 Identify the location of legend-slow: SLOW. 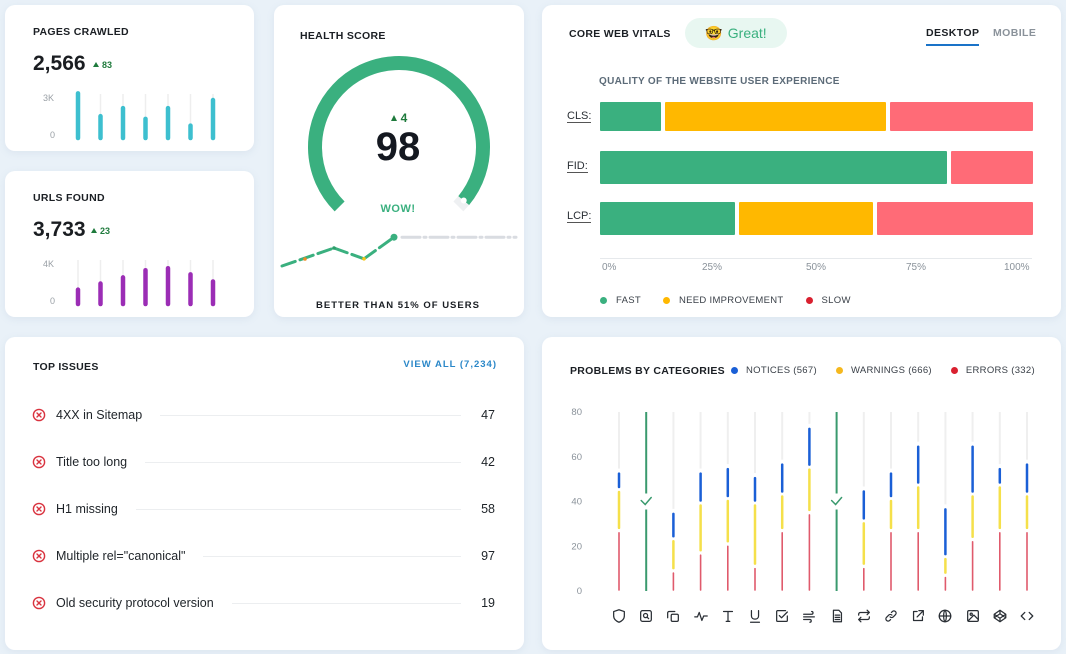
(828, 300).